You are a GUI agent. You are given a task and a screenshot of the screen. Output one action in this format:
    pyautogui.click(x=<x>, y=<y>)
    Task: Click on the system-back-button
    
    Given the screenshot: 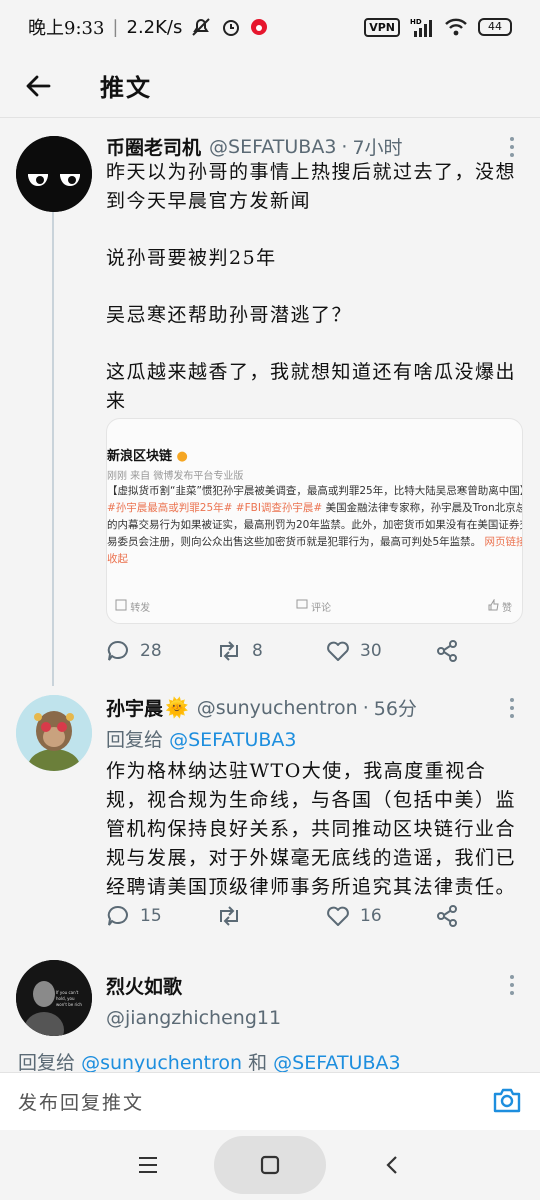 What is the action you would take?
    pyautogui.click(x=392, y=1165)
    